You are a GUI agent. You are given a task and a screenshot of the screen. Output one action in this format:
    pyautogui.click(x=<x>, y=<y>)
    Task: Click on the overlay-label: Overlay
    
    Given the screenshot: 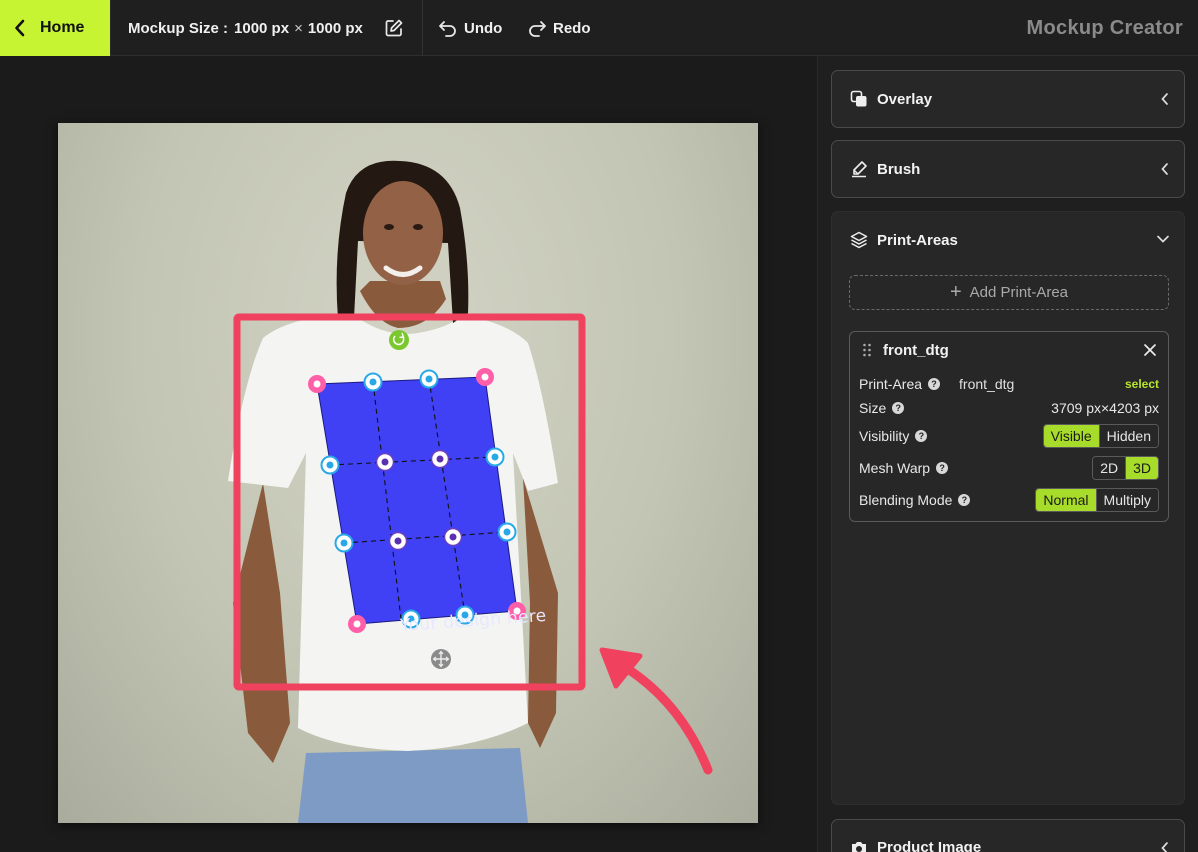 What is the action you would take?
    pyautogui.click(x=905, y=99)
    